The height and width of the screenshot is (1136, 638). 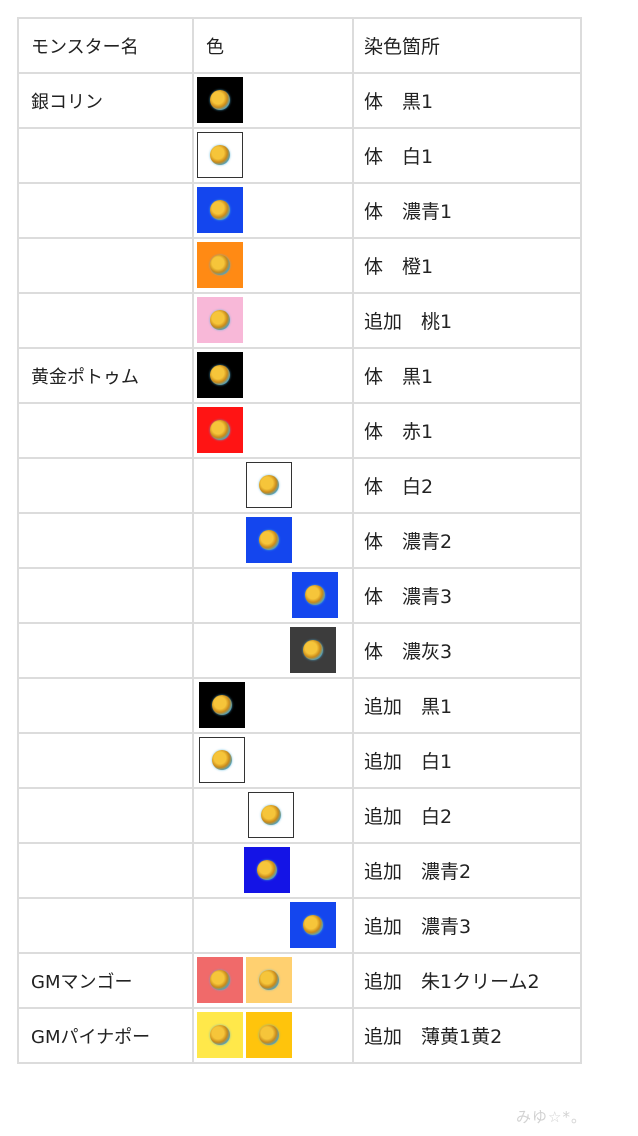 What do you see at coordinates (467, 540) in the screenshot?
I see `dye-part-cell: 体 濃青2` at bounding box center [467, 540].